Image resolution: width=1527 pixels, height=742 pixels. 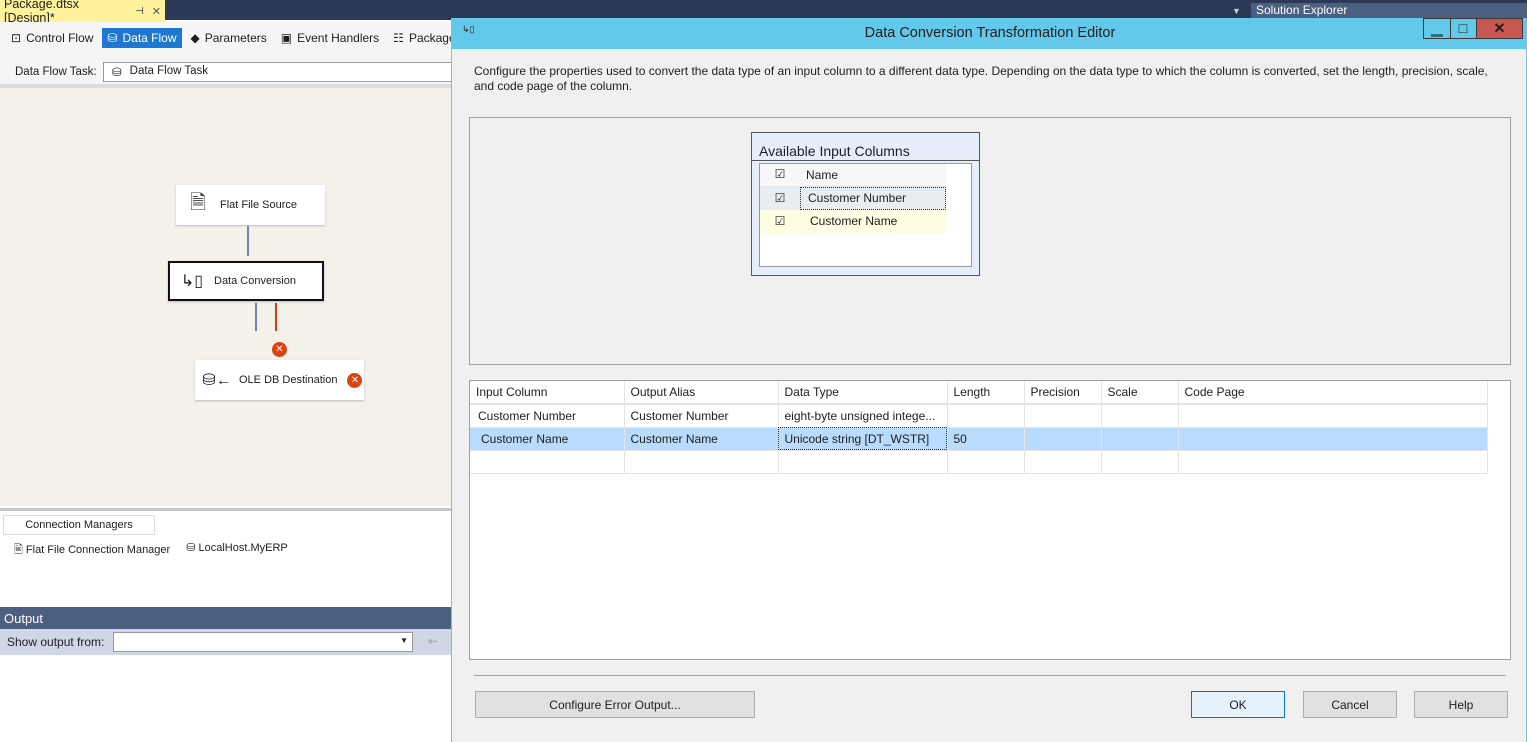 I want to click on name-header: Name, so click(x=822, y=175).